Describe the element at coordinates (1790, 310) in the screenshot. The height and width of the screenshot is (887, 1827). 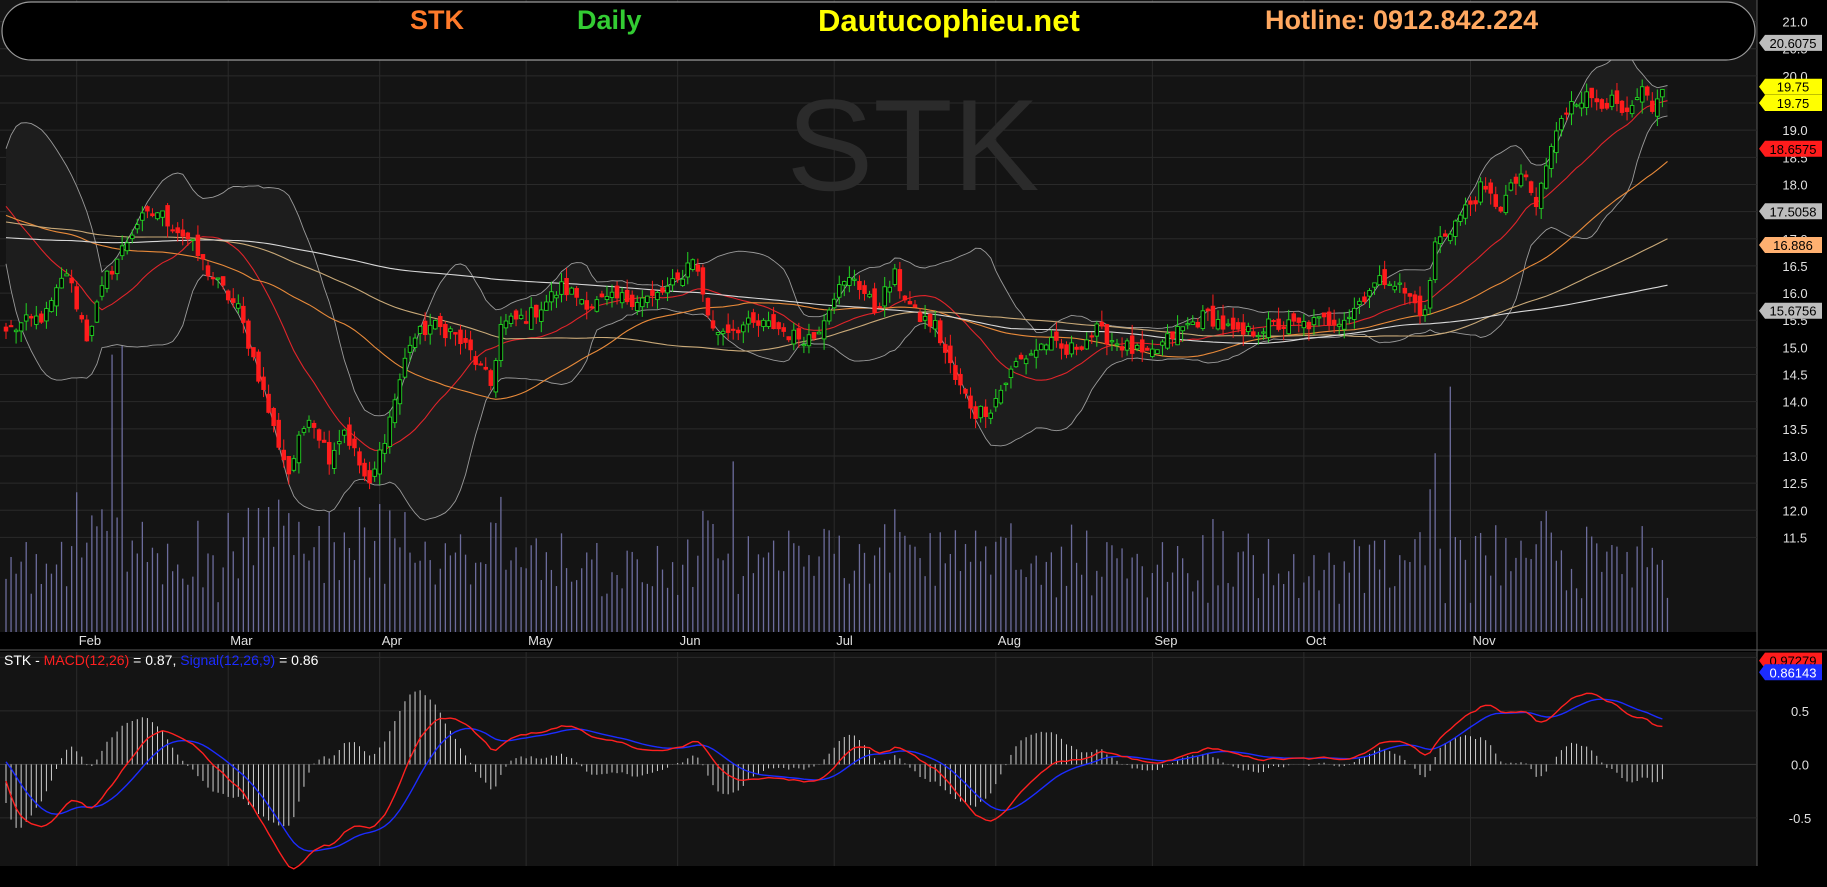
I see `price-tag: 15.6756` at that location.